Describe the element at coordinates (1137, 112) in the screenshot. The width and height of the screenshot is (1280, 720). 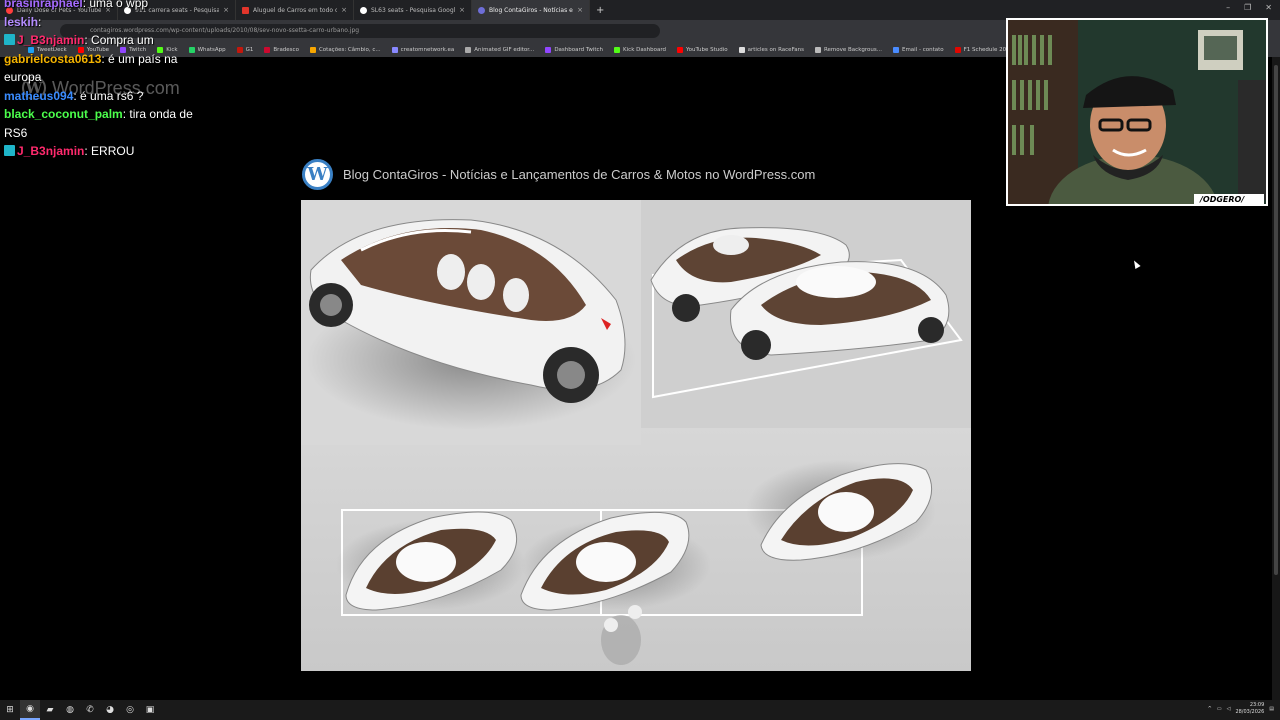
I see `streamer-webcam: /ODGERO/` at that location.